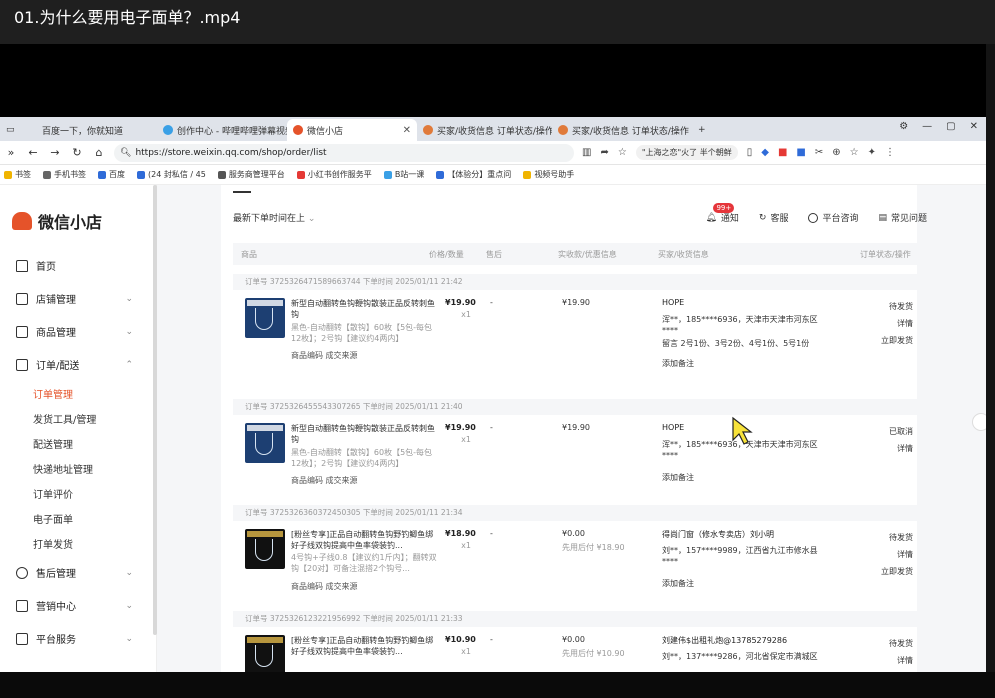 The image size is (995, 698). I want to click on minimize-icon: —, so click(927, 126).